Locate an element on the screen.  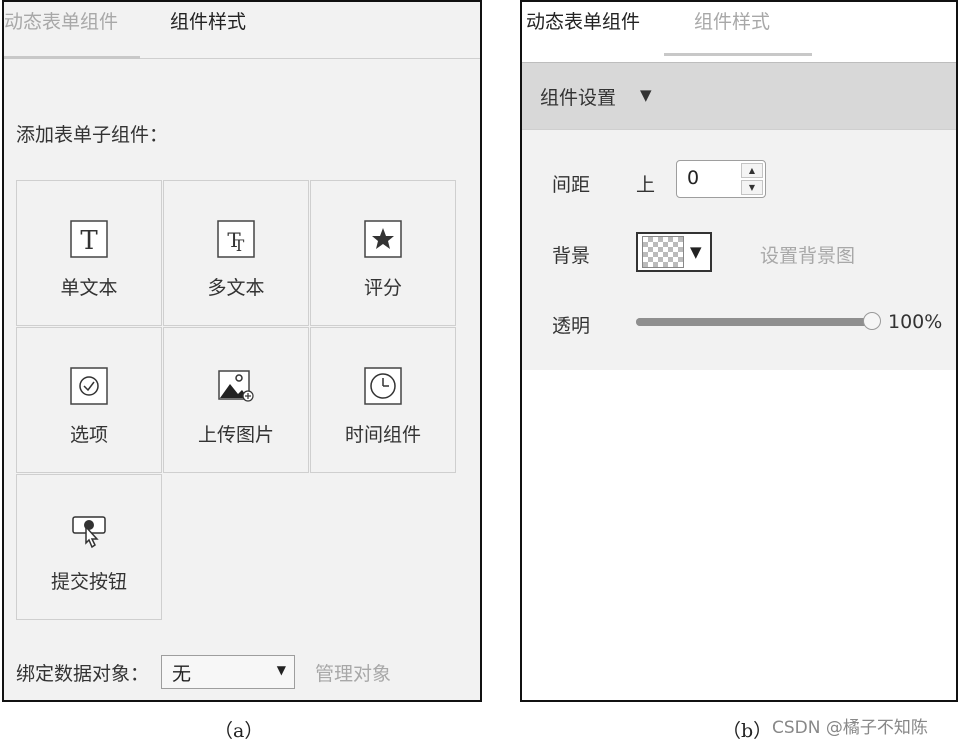
component-submit-button: 提交按钮 is located at coordinates (89, 547).